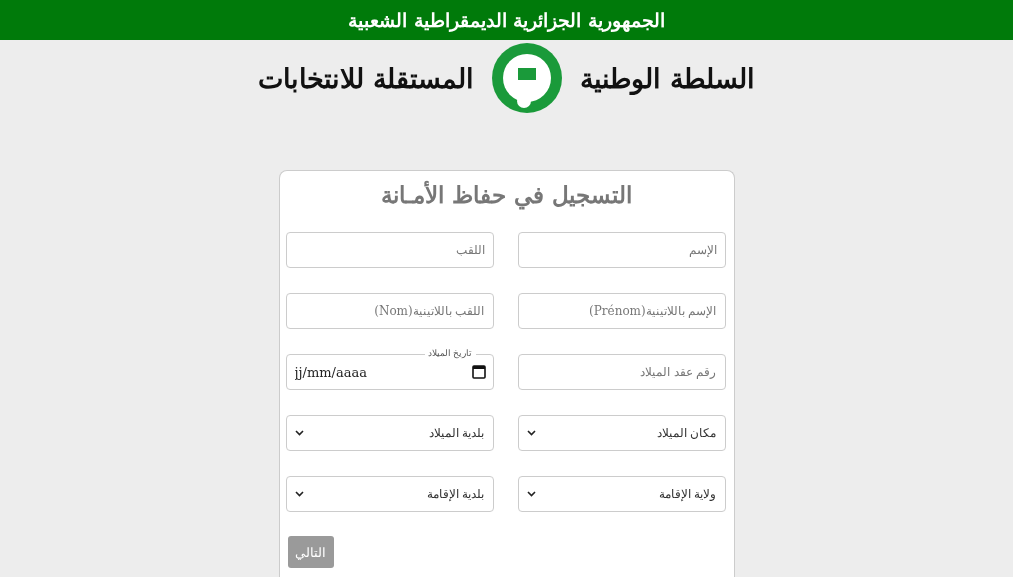 This screenshot has width=1013, height=577. Describe the element at coordinates (506, 20) in the screenshot. I see `banner-title: الجمهورية الجزائرية الديمقراطية الشعبية` at that location.